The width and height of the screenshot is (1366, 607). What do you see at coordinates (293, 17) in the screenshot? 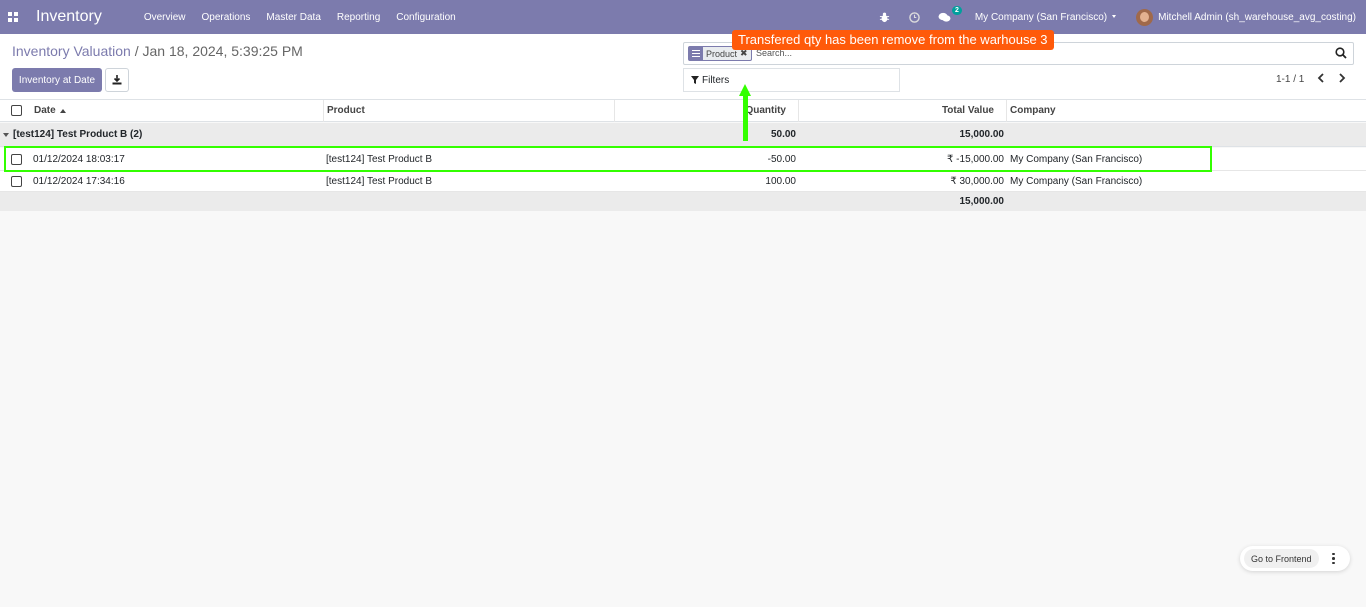
I see `menu-master-data: Master Data` at bounding box center [293, 17].